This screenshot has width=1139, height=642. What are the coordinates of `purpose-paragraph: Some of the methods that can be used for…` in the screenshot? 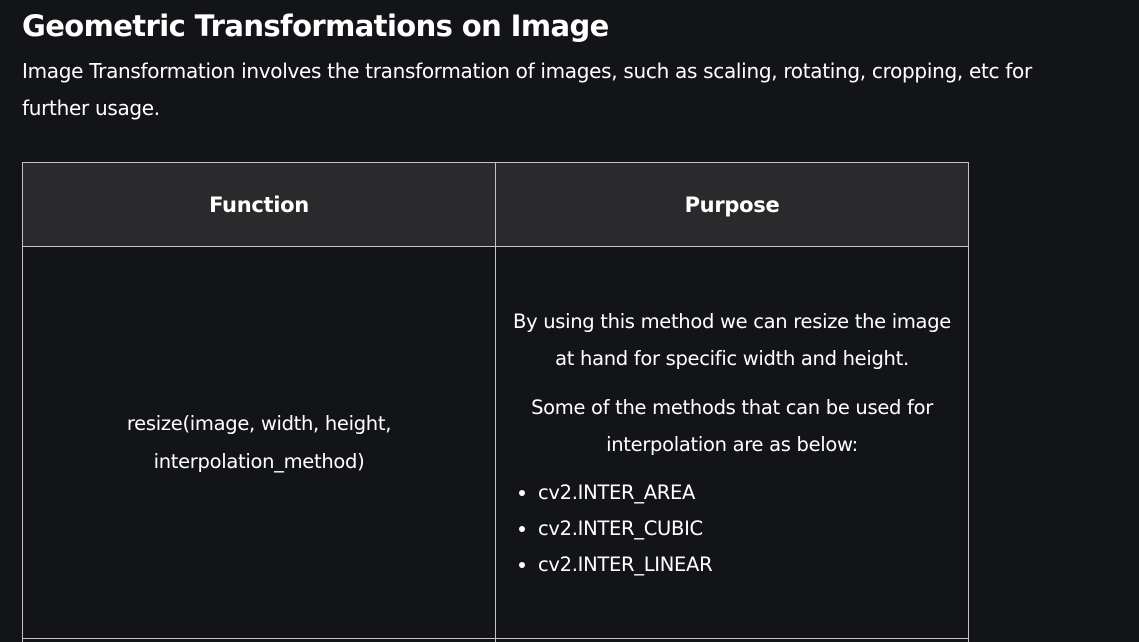 It's located at (732, 426).